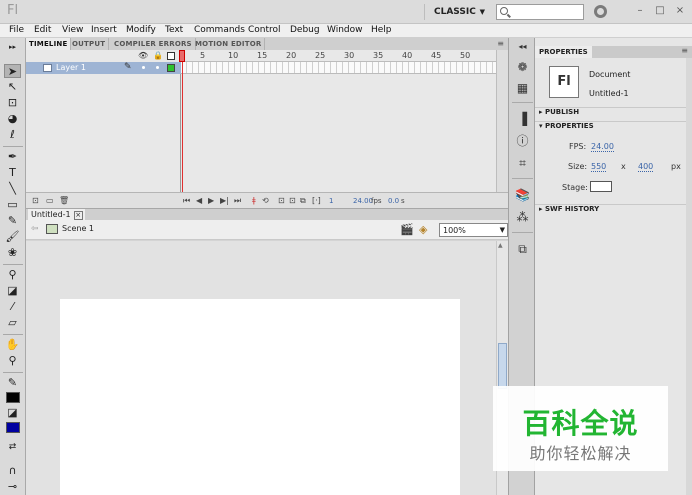  I want to click on transform-panel-icon: ⌗, so click(522, 163).